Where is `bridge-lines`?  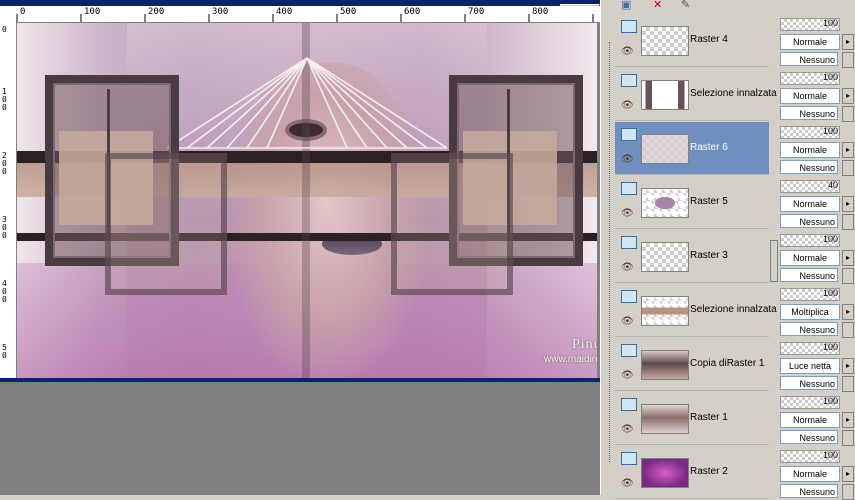 bridge-lines is located at coordinates (307, 103).